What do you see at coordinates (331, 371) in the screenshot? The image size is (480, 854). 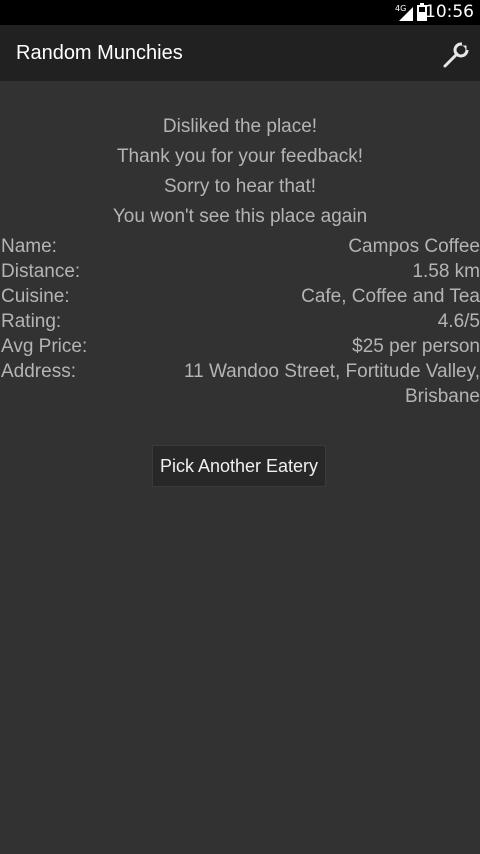 I see `detail-value: 11 Wandoo Street, Fortitude Valley,` at bounding box center [331, 371].